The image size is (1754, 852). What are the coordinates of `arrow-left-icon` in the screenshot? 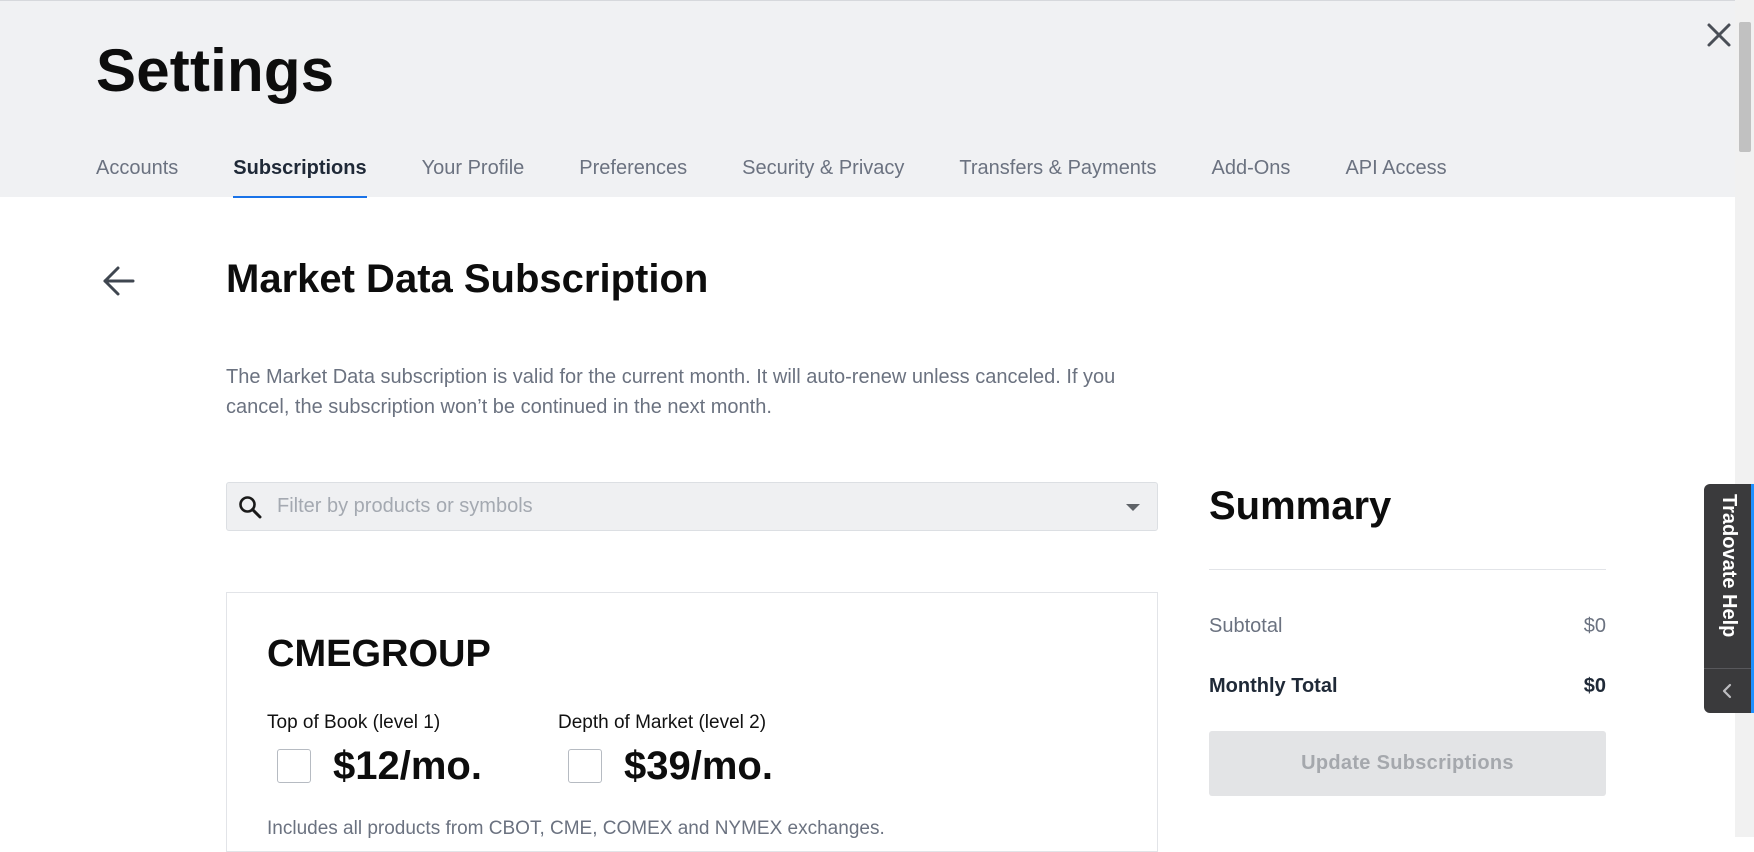 It's located at (119, 281).